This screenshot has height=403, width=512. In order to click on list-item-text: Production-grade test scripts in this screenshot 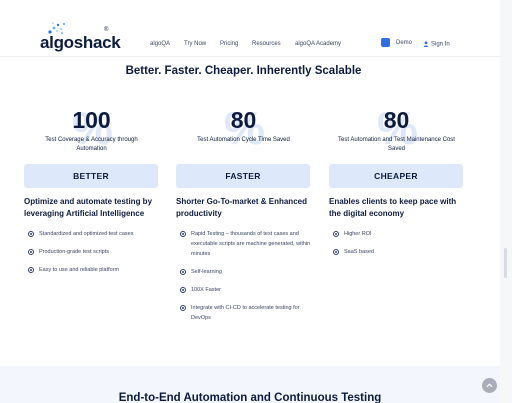, I will do `click(74, 252)`.